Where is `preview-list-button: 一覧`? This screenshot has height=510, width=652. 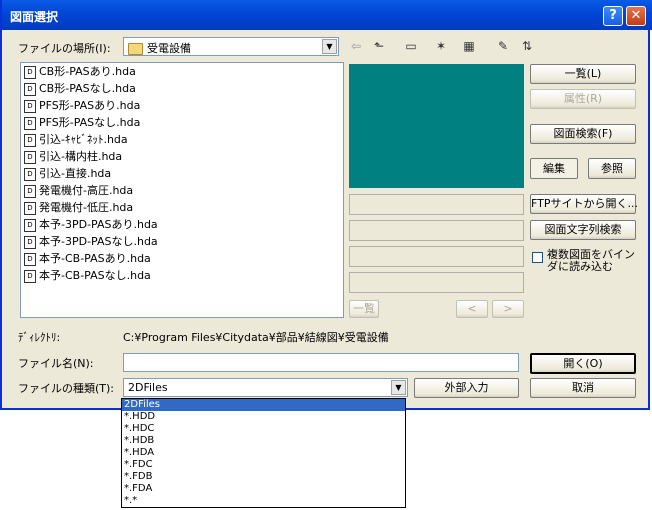
preview-list-button: 一覧 is located at coordinates (364, 309).